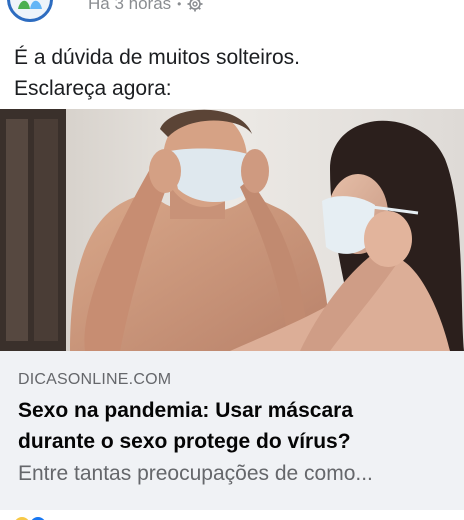 This screenshot has height=520, width=464. What do you see at coordinates (129, 7) in the screenshot?
I see `post-timestamp: Há 3 horas` at bounding box center [129, 7].